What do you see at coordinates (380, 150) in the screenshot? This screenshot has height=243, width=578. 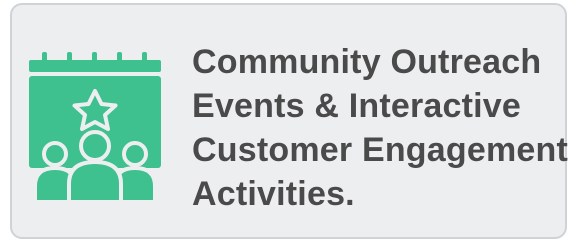 I see `description-line-3: Customer Engagement` at bounding box center [380, 150].